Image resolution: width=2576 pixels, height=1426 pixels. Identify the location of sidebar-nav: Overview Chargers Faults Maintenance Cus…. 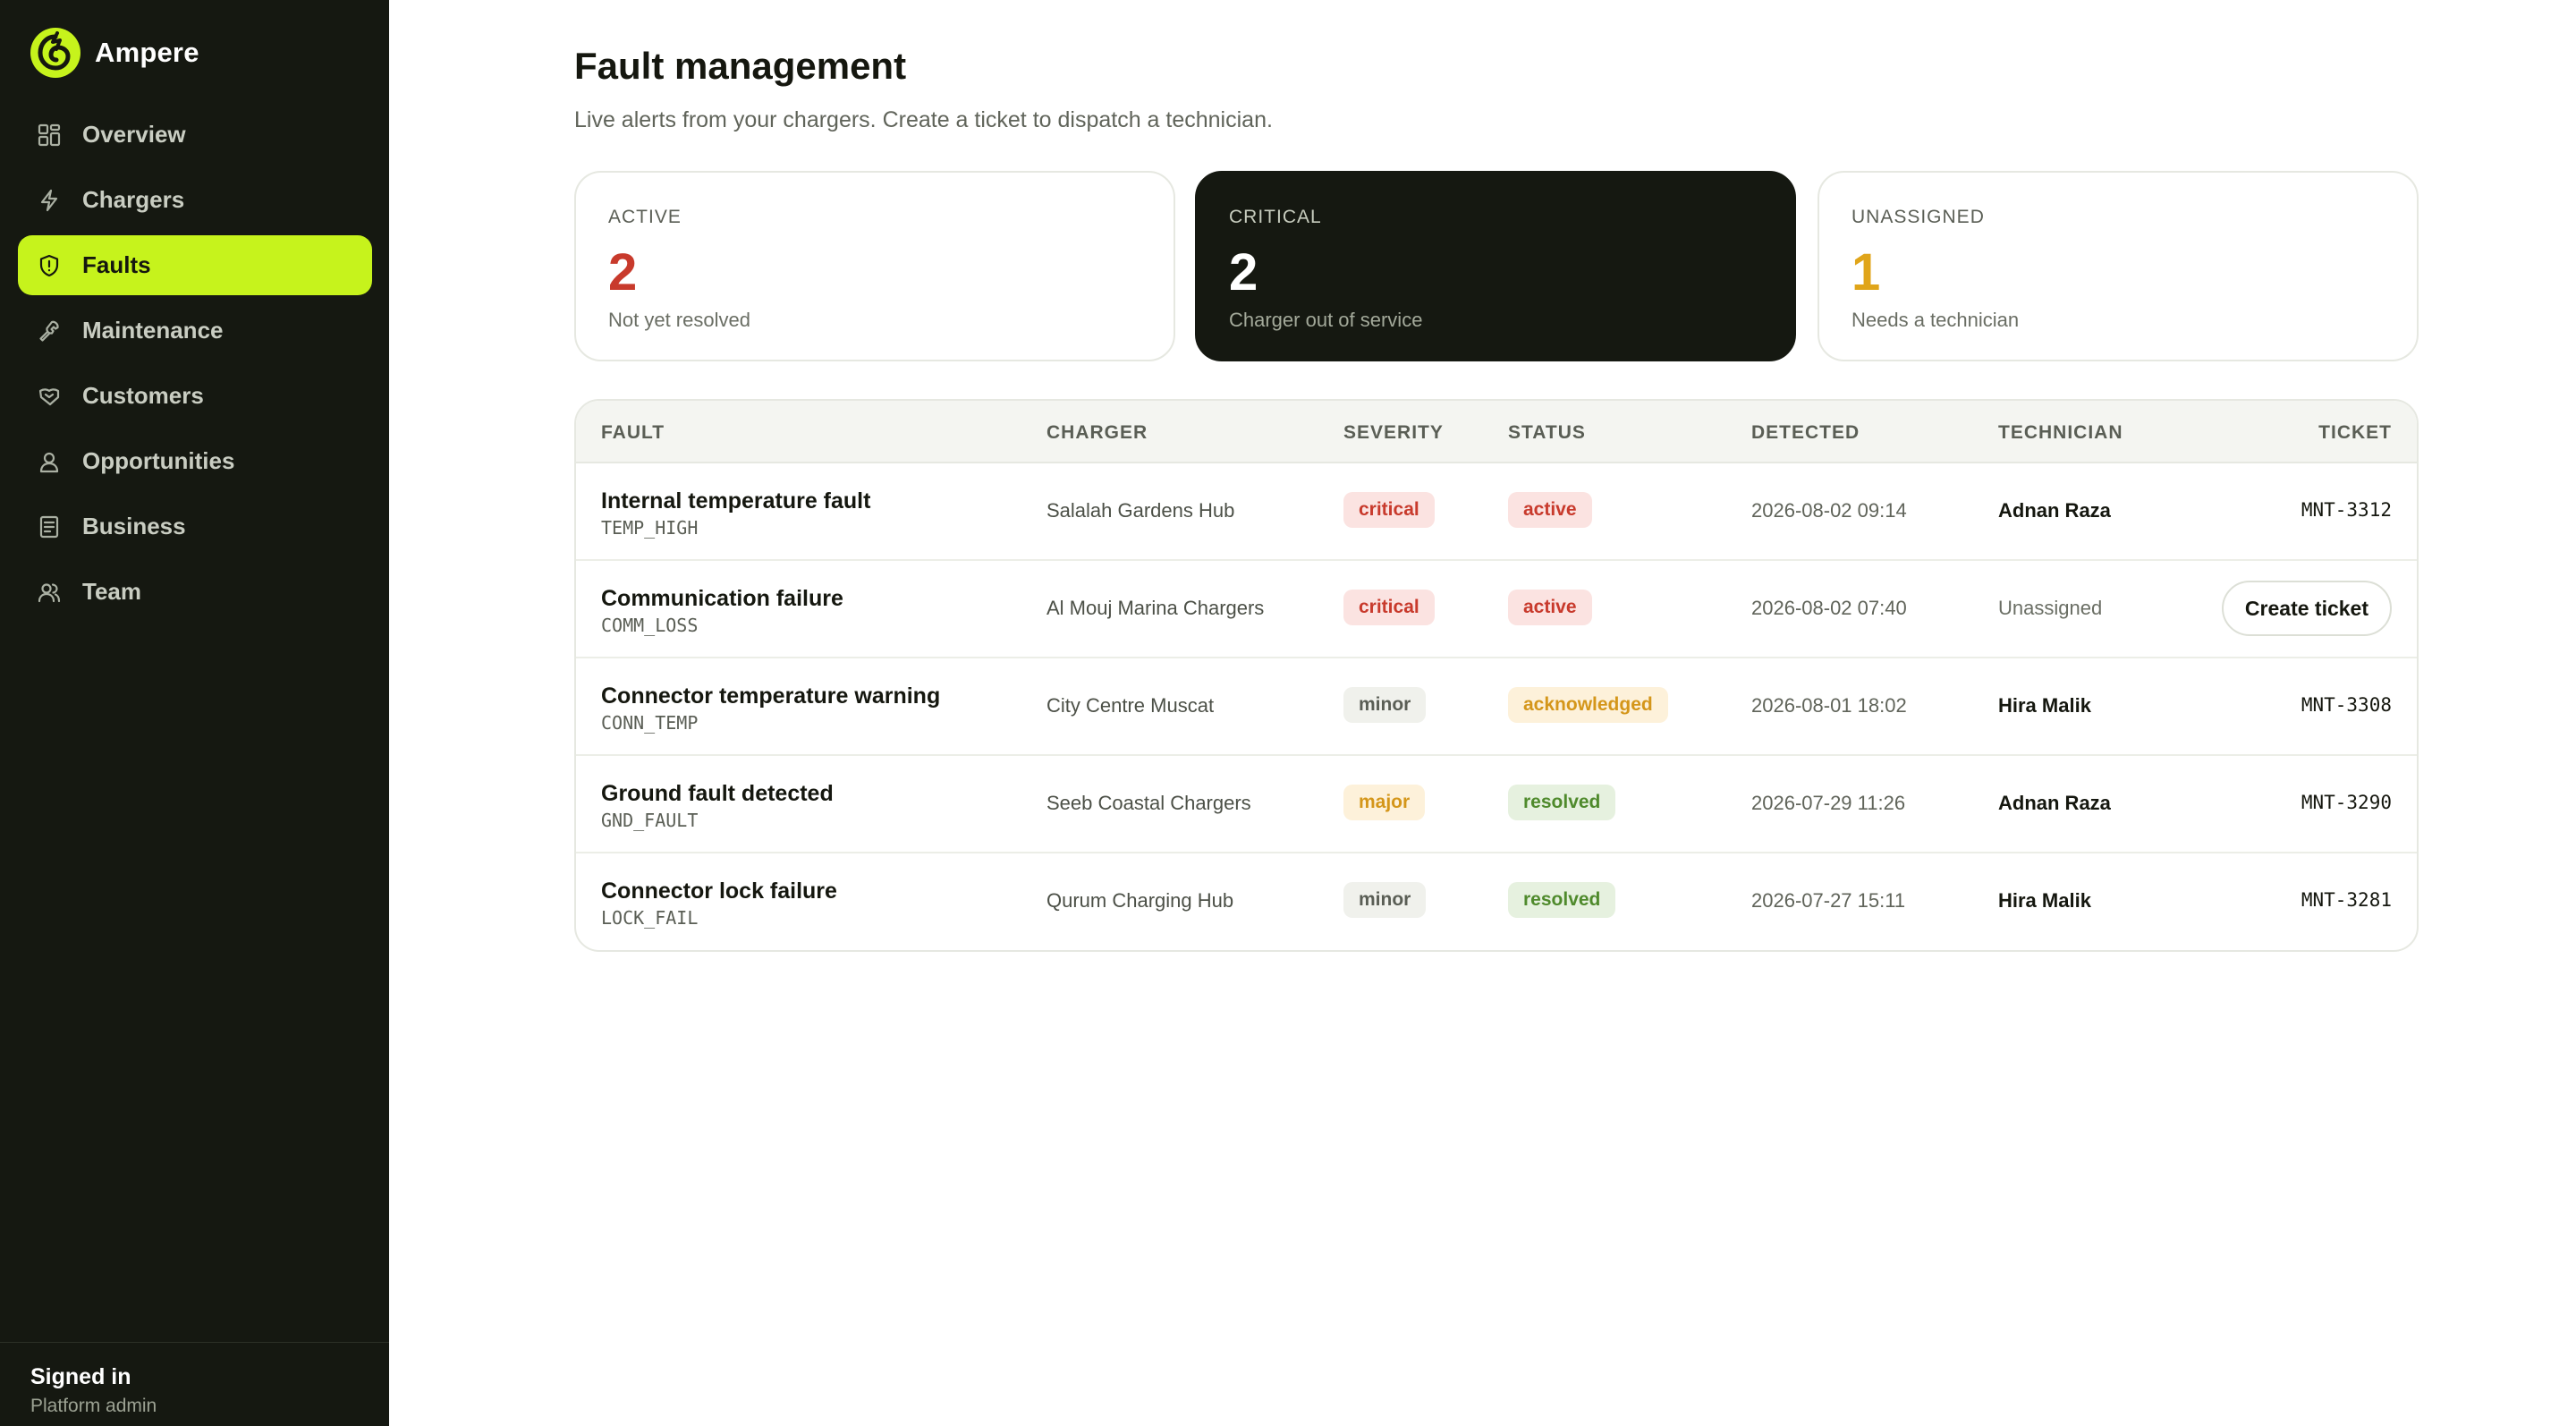
(195, 366).